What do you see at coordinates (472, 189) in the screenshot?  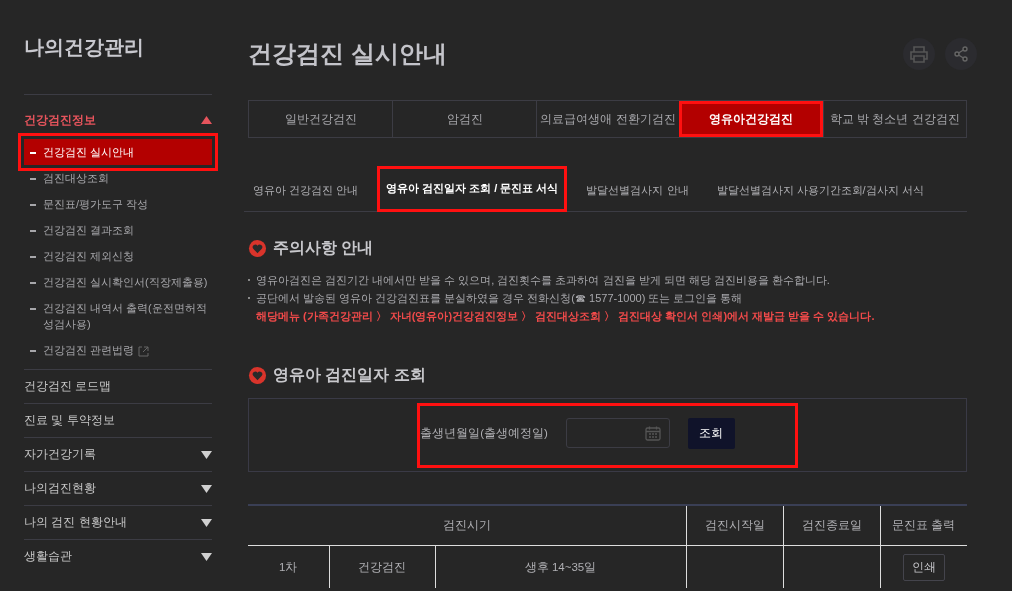 I see `sub-tab: 영유아 검진일자 조회 / 문진표 서식` at bounding box center [472, 189].